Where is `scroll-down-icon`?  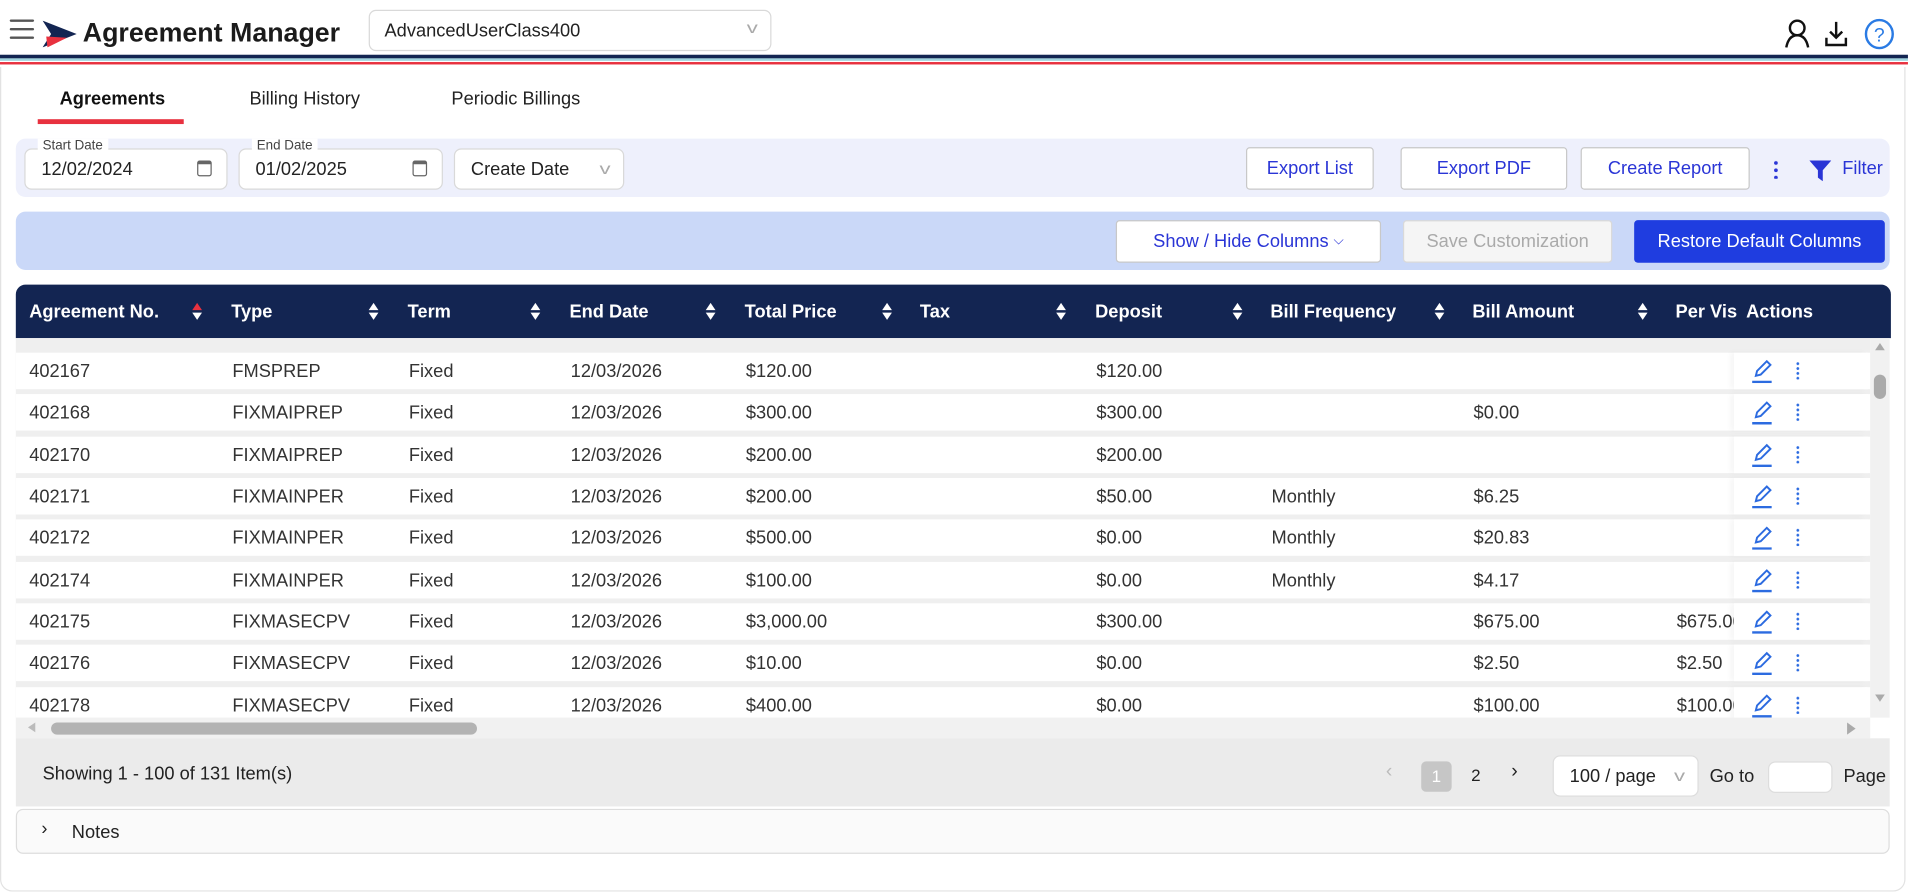 scroll-down-icon is located at coordinates (1880, 698).